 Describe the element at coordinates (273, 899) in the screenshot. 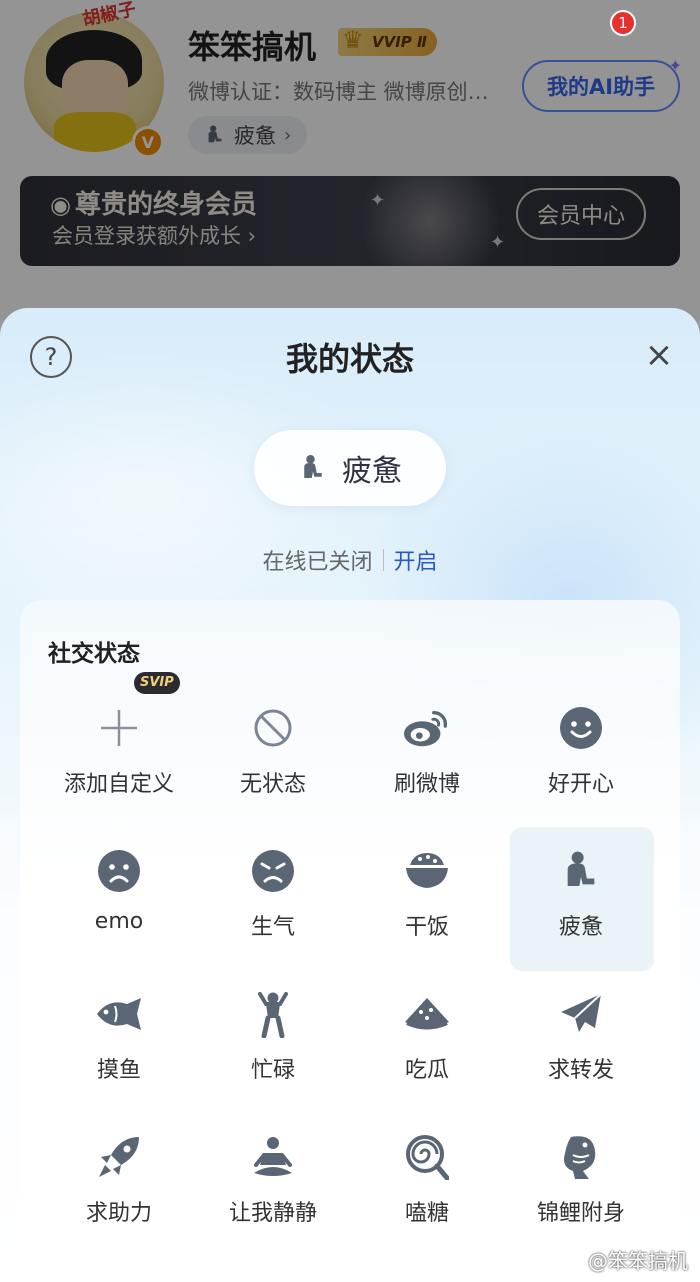

I see `status-angry: 生气` at that location.